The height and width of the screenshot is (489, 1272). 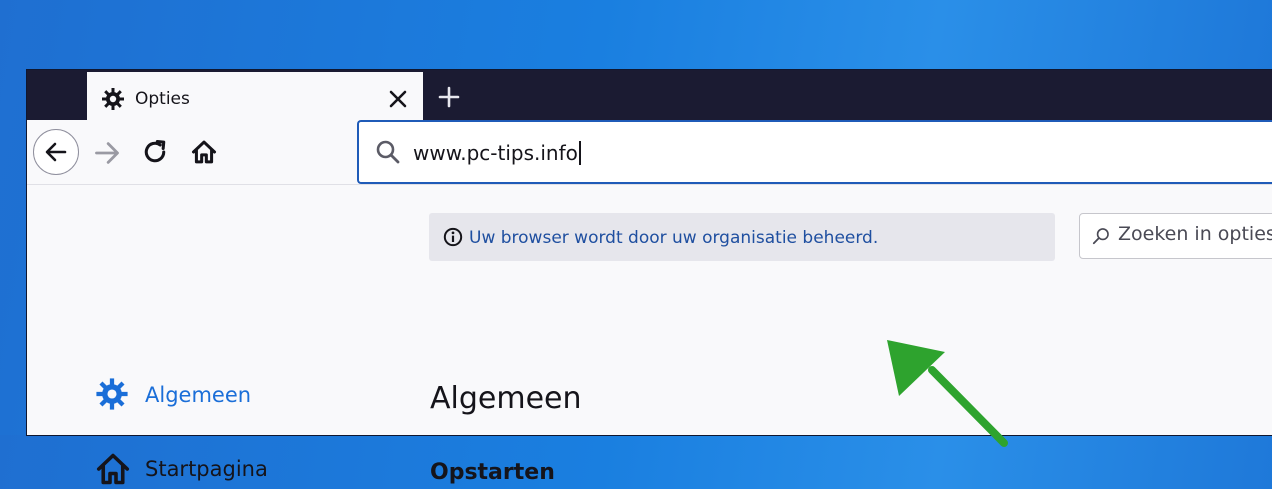 I want to click on green-arrow-annotation, so click(x=947, y=393).